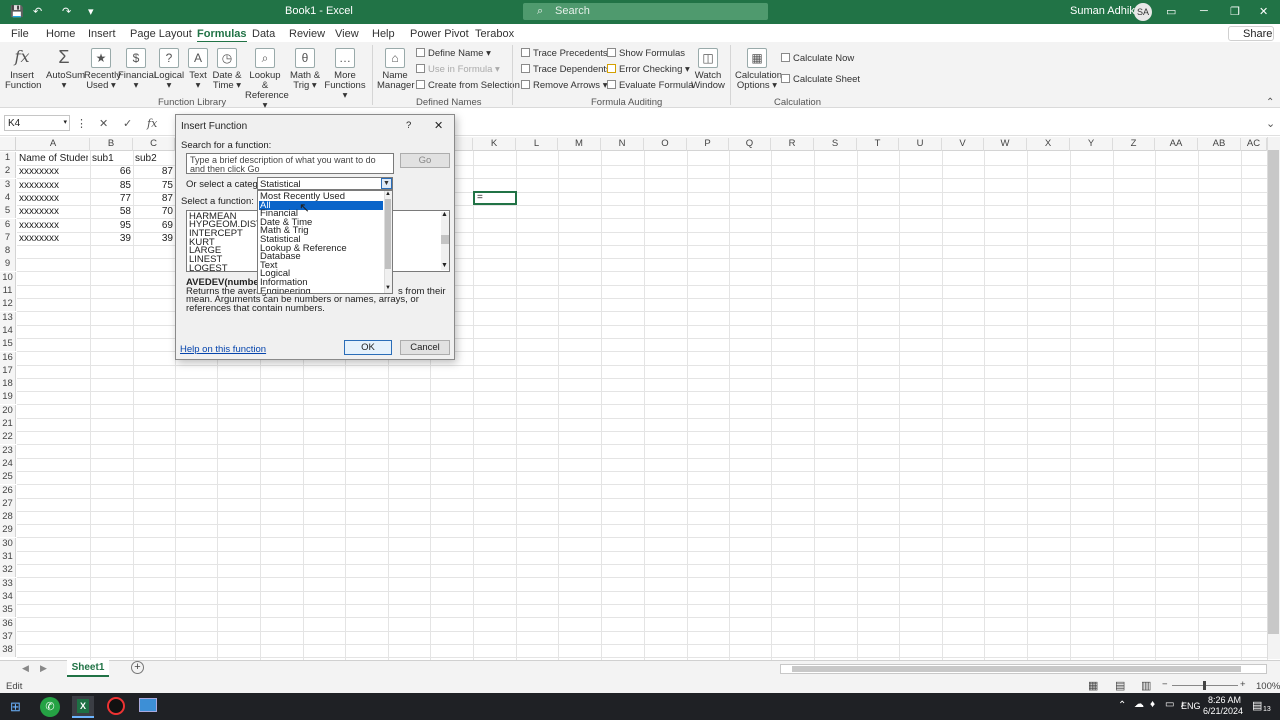 The height and width of the screenshot is (720, 1280). Describe the element at coordinates (8, 584) in the screenshot. I see `row-header-33: 33` at that location.